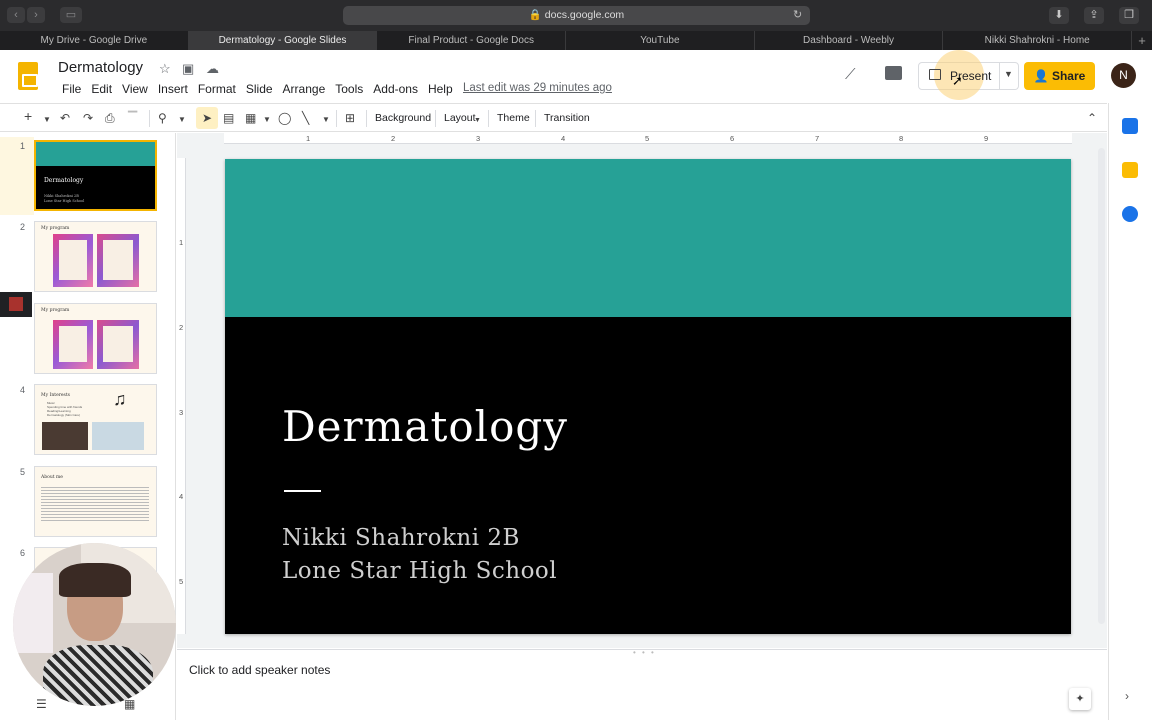  I want to click on ruler-tick: 4, so click(181, 496).